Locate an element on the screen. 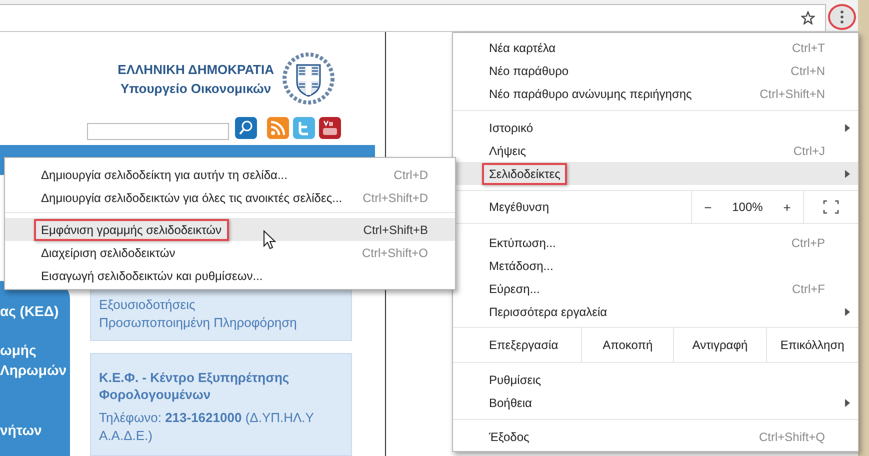 This screenshot has height=456, width=869. zoom-in-button: + is located at coordinates (787, 207).